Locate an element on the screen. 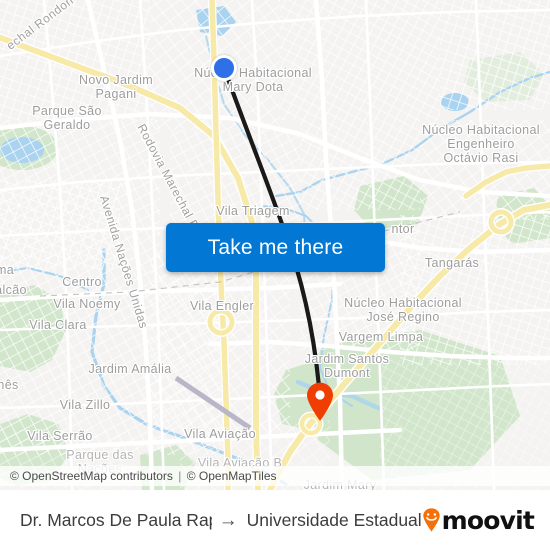 Image resolution: width=550 pixels, height=550 pixels. take-me-there-button: Take me there is located at coordinates (275, 247).